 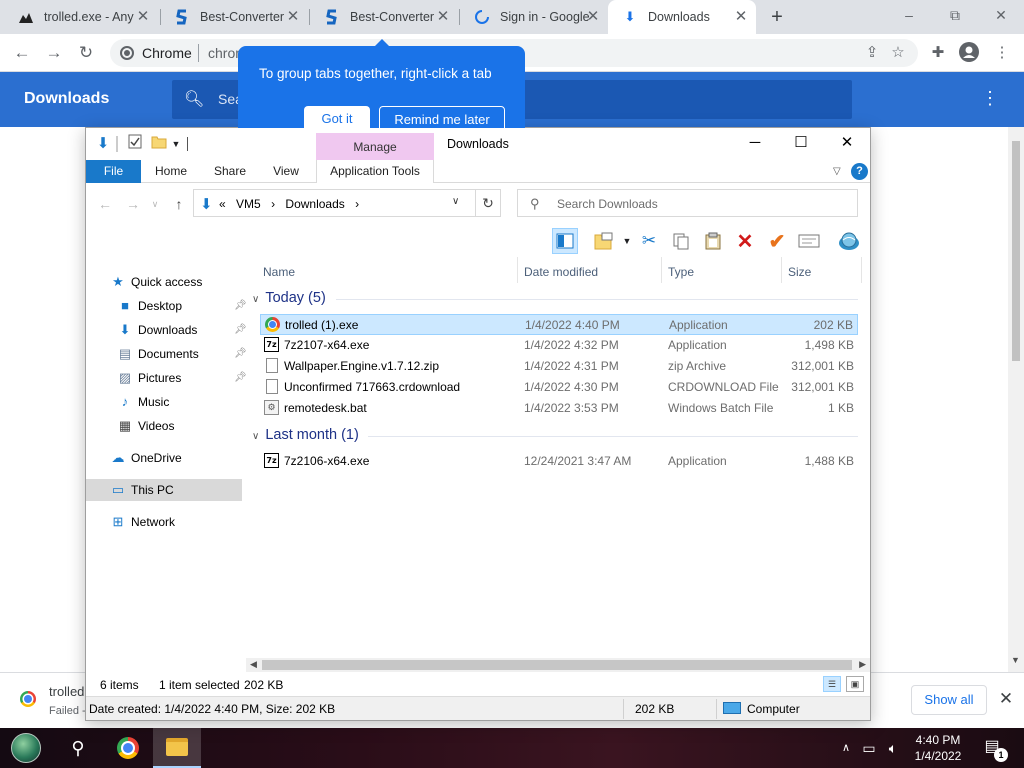 I want to click on column-header-size: Size, so click(x=816, y=272).